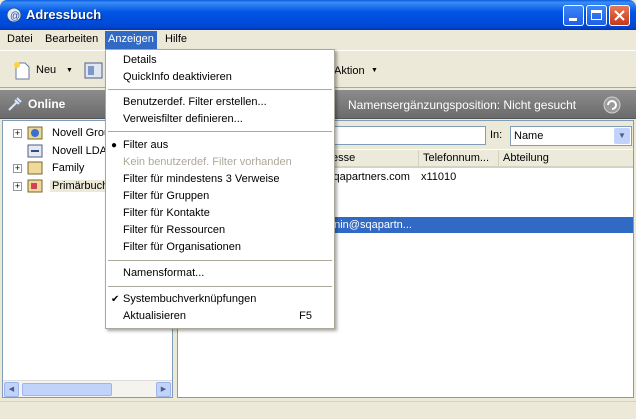 Image resolution: width=636 pixels, height=419 pixels. I want to click on search-field-select: Name ▼, so click(571, 136).